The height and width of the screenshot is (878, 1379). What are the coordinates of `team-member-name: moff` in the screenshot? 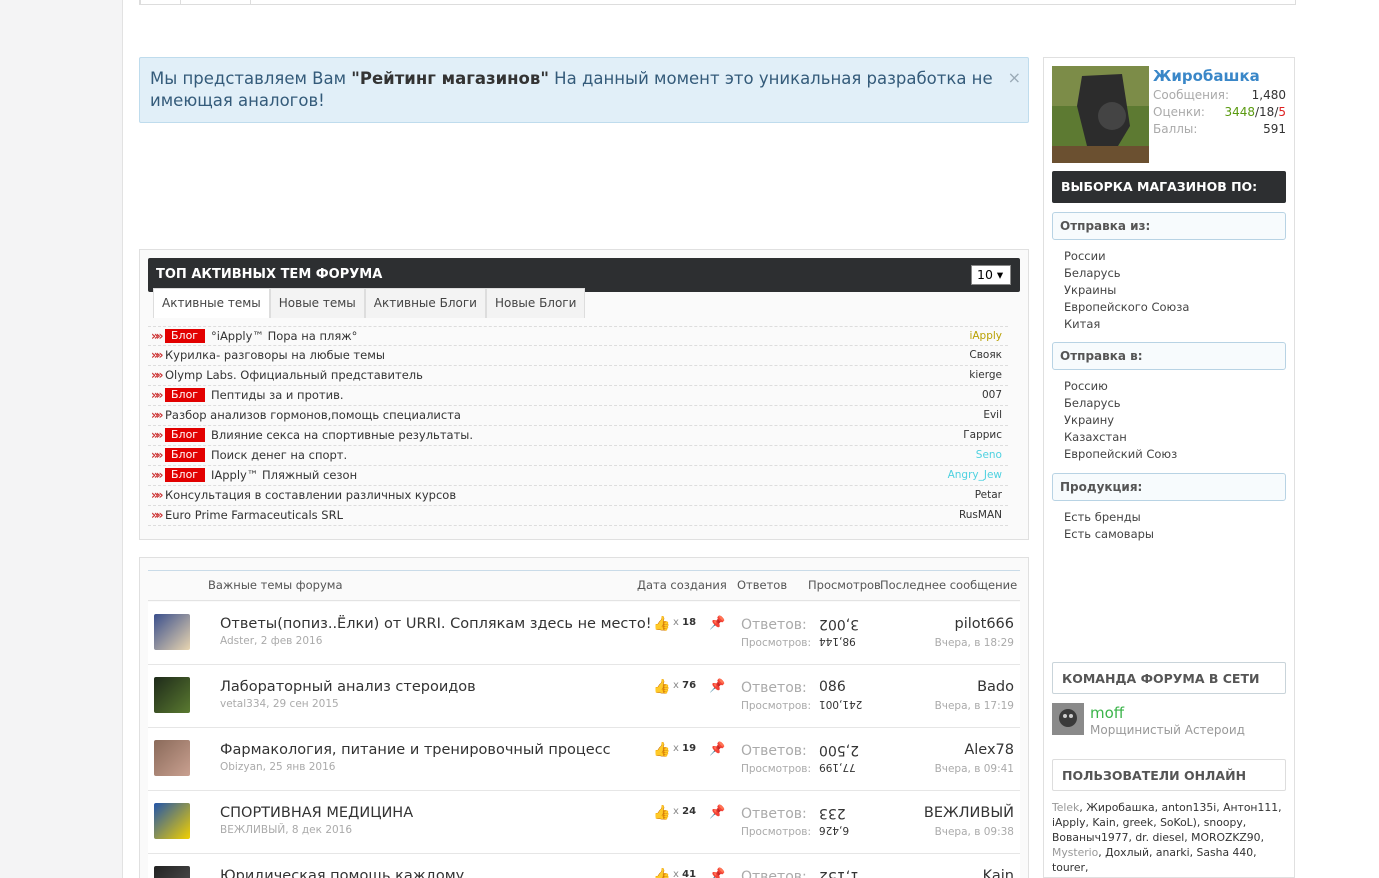 It's located at (1107, 713).